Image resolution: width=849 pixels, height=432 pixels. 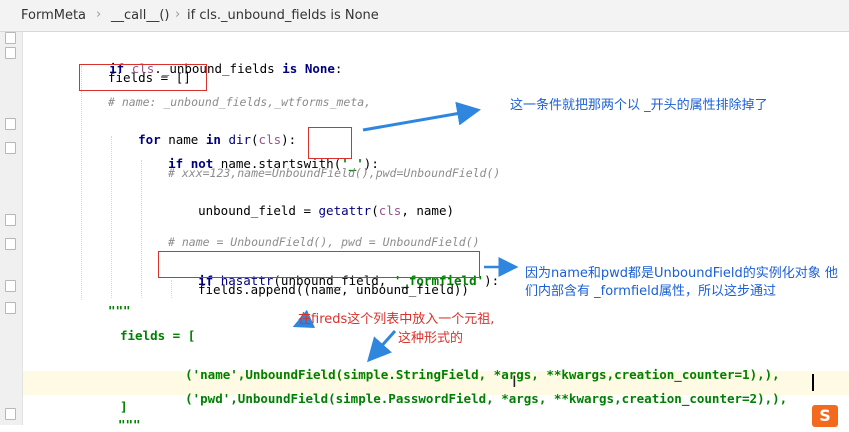 What do you see at coordinates (396, 319) in the screenshot?
I see `annotation-tuple-note-1: 在fireds这个列表中放入一个元祖,` at bounding box center [396, 319].